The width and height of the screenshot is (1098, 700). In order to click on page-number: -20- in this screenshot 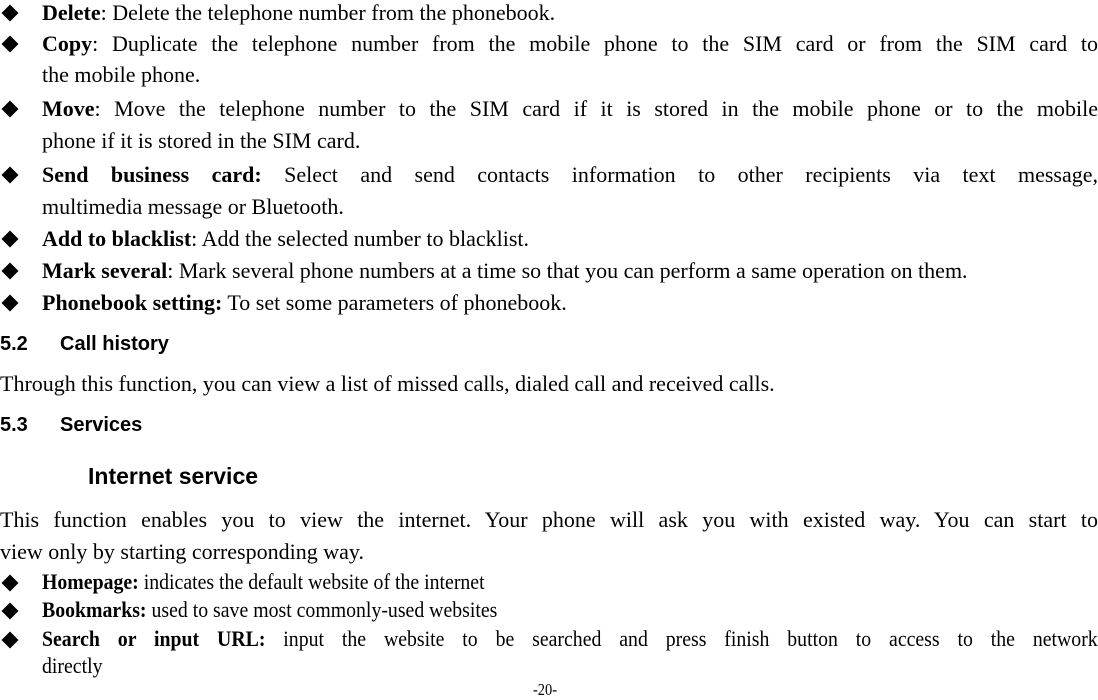, I will do `click(545, 689)`.